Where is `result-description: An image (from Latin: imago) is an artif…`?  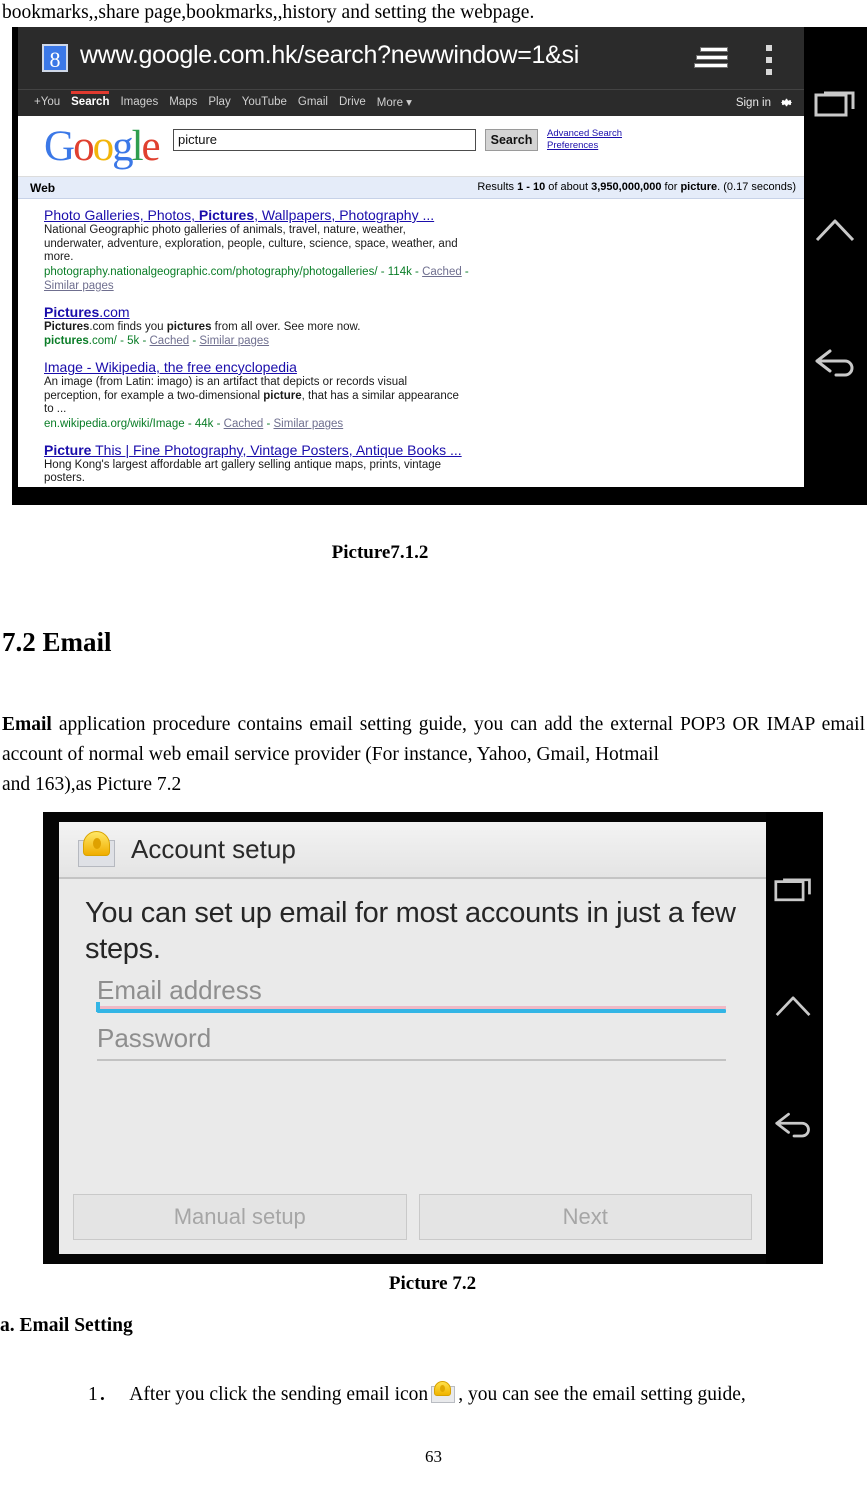 result-description: An image (from Latin: imago) is an artif… is located at coordinates (254, 396).